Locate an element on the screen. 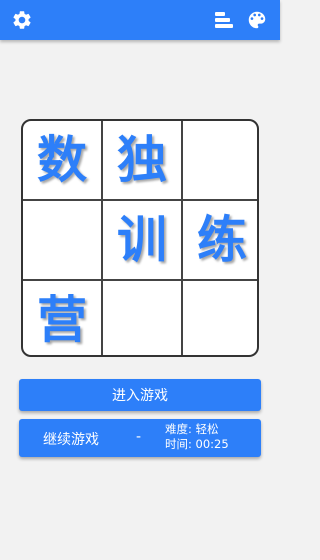 This screenshot has height=560, width=320. grid-cell: 训 is located at coordinates (142, 240).